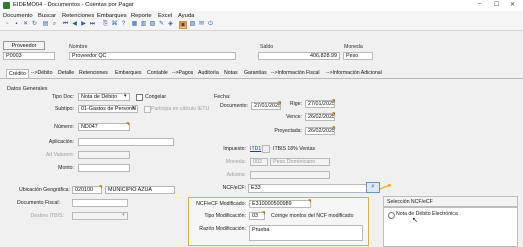 This screenshot has height=247, width=523. What do you see at coordinates (222, 97) in the screenshot?
I see `fecha-section-title: Fecha:` at bounding box center [222, 97].